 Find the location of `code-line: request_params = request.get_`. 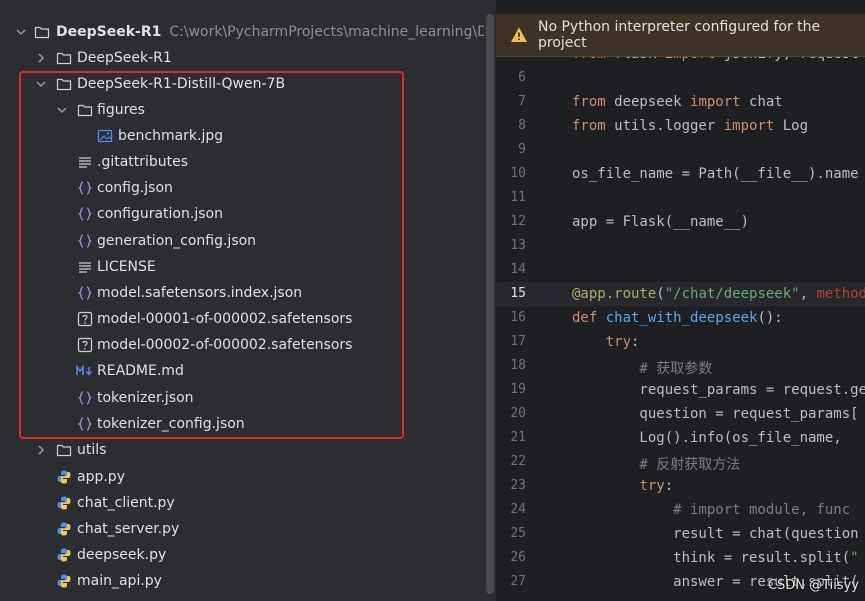

code-line: request_params = request.get_ is located at coordinates (718, 390).